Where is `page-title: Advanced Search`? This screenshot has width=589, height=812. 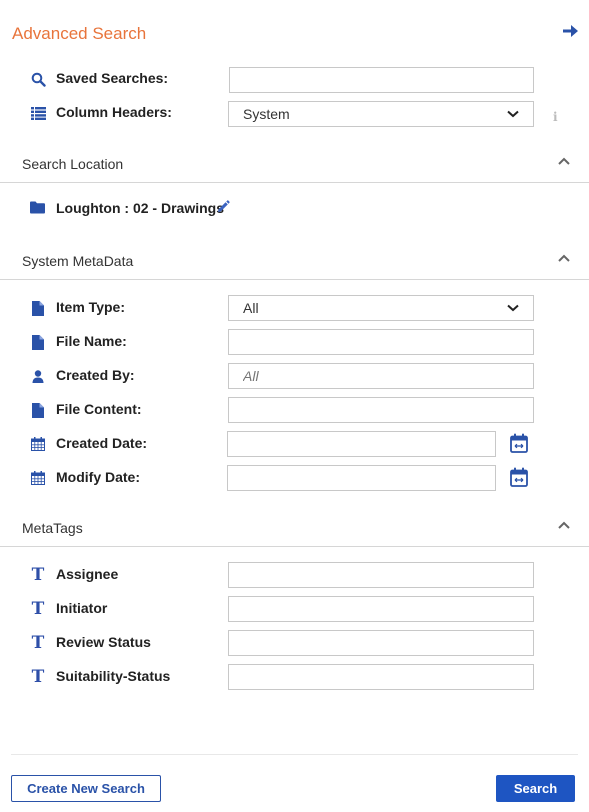 page-title: Advanced Search is located at coordinates (79, 33).